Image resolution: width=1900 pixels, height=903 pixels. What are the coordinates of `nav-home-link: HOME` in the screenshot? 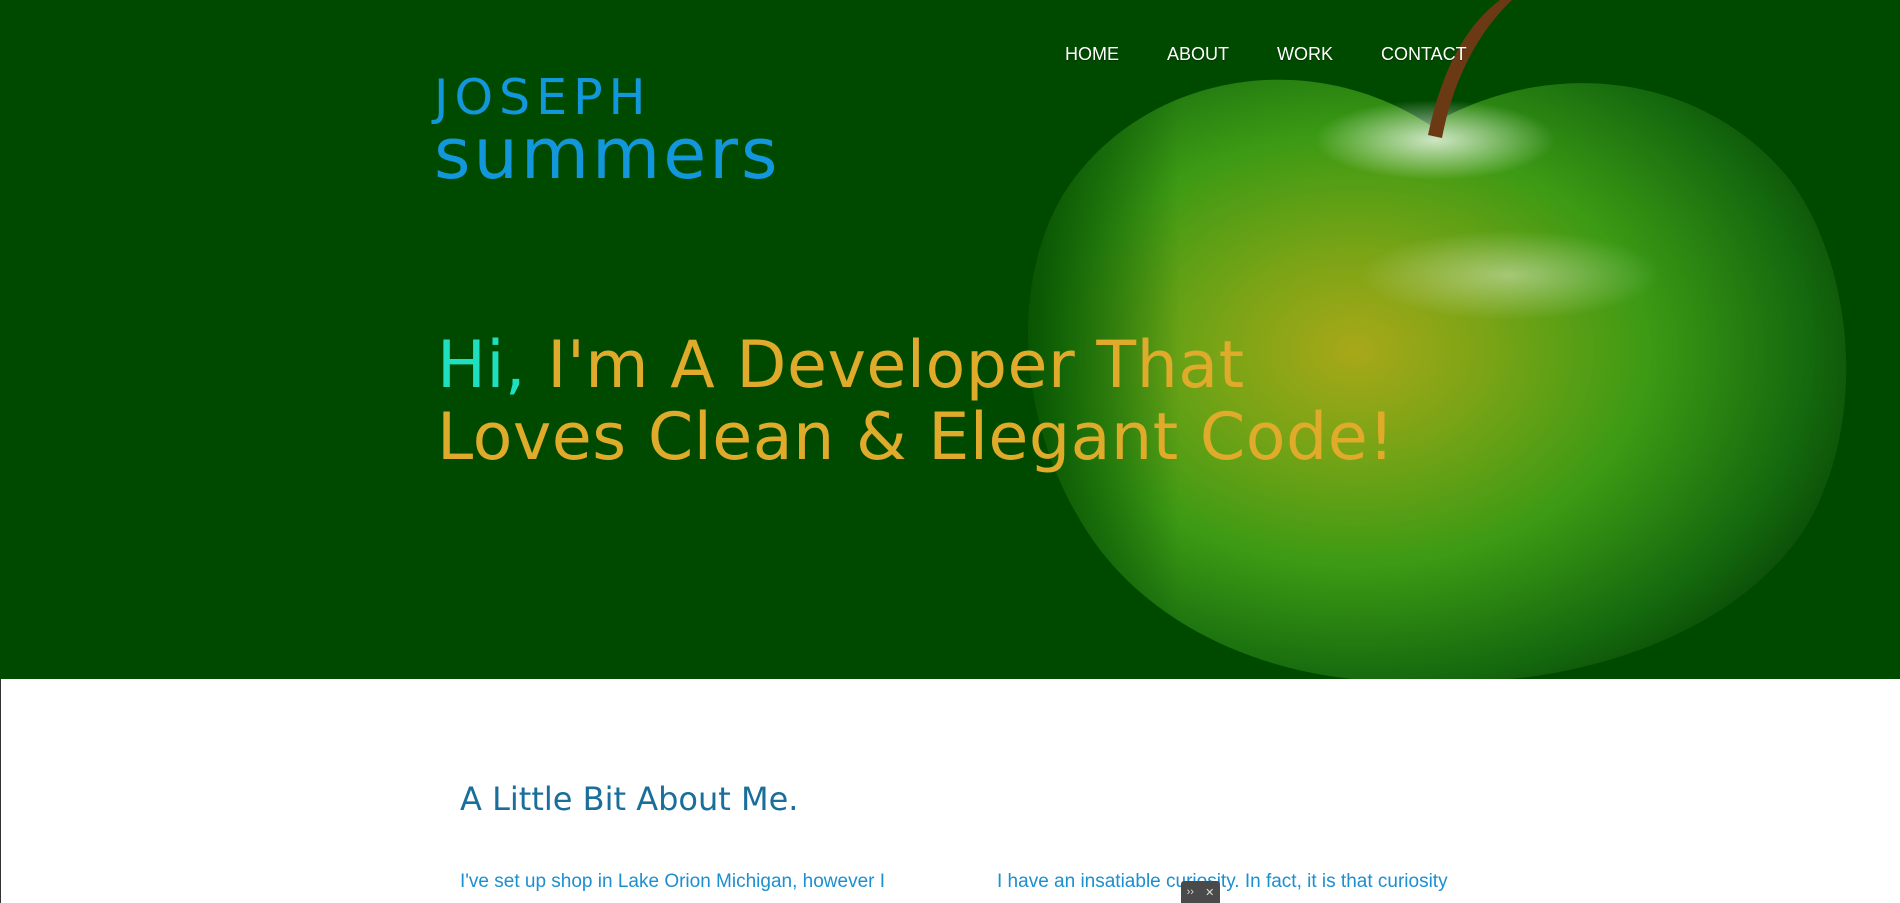 It's located at (1092, 54).